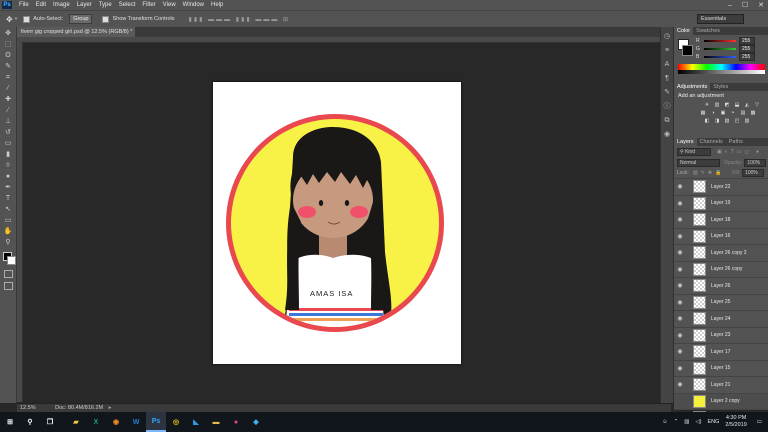 This screenshot has height=432, width=768. I want to click on gradient-tool: ▮, so click(8, 154).